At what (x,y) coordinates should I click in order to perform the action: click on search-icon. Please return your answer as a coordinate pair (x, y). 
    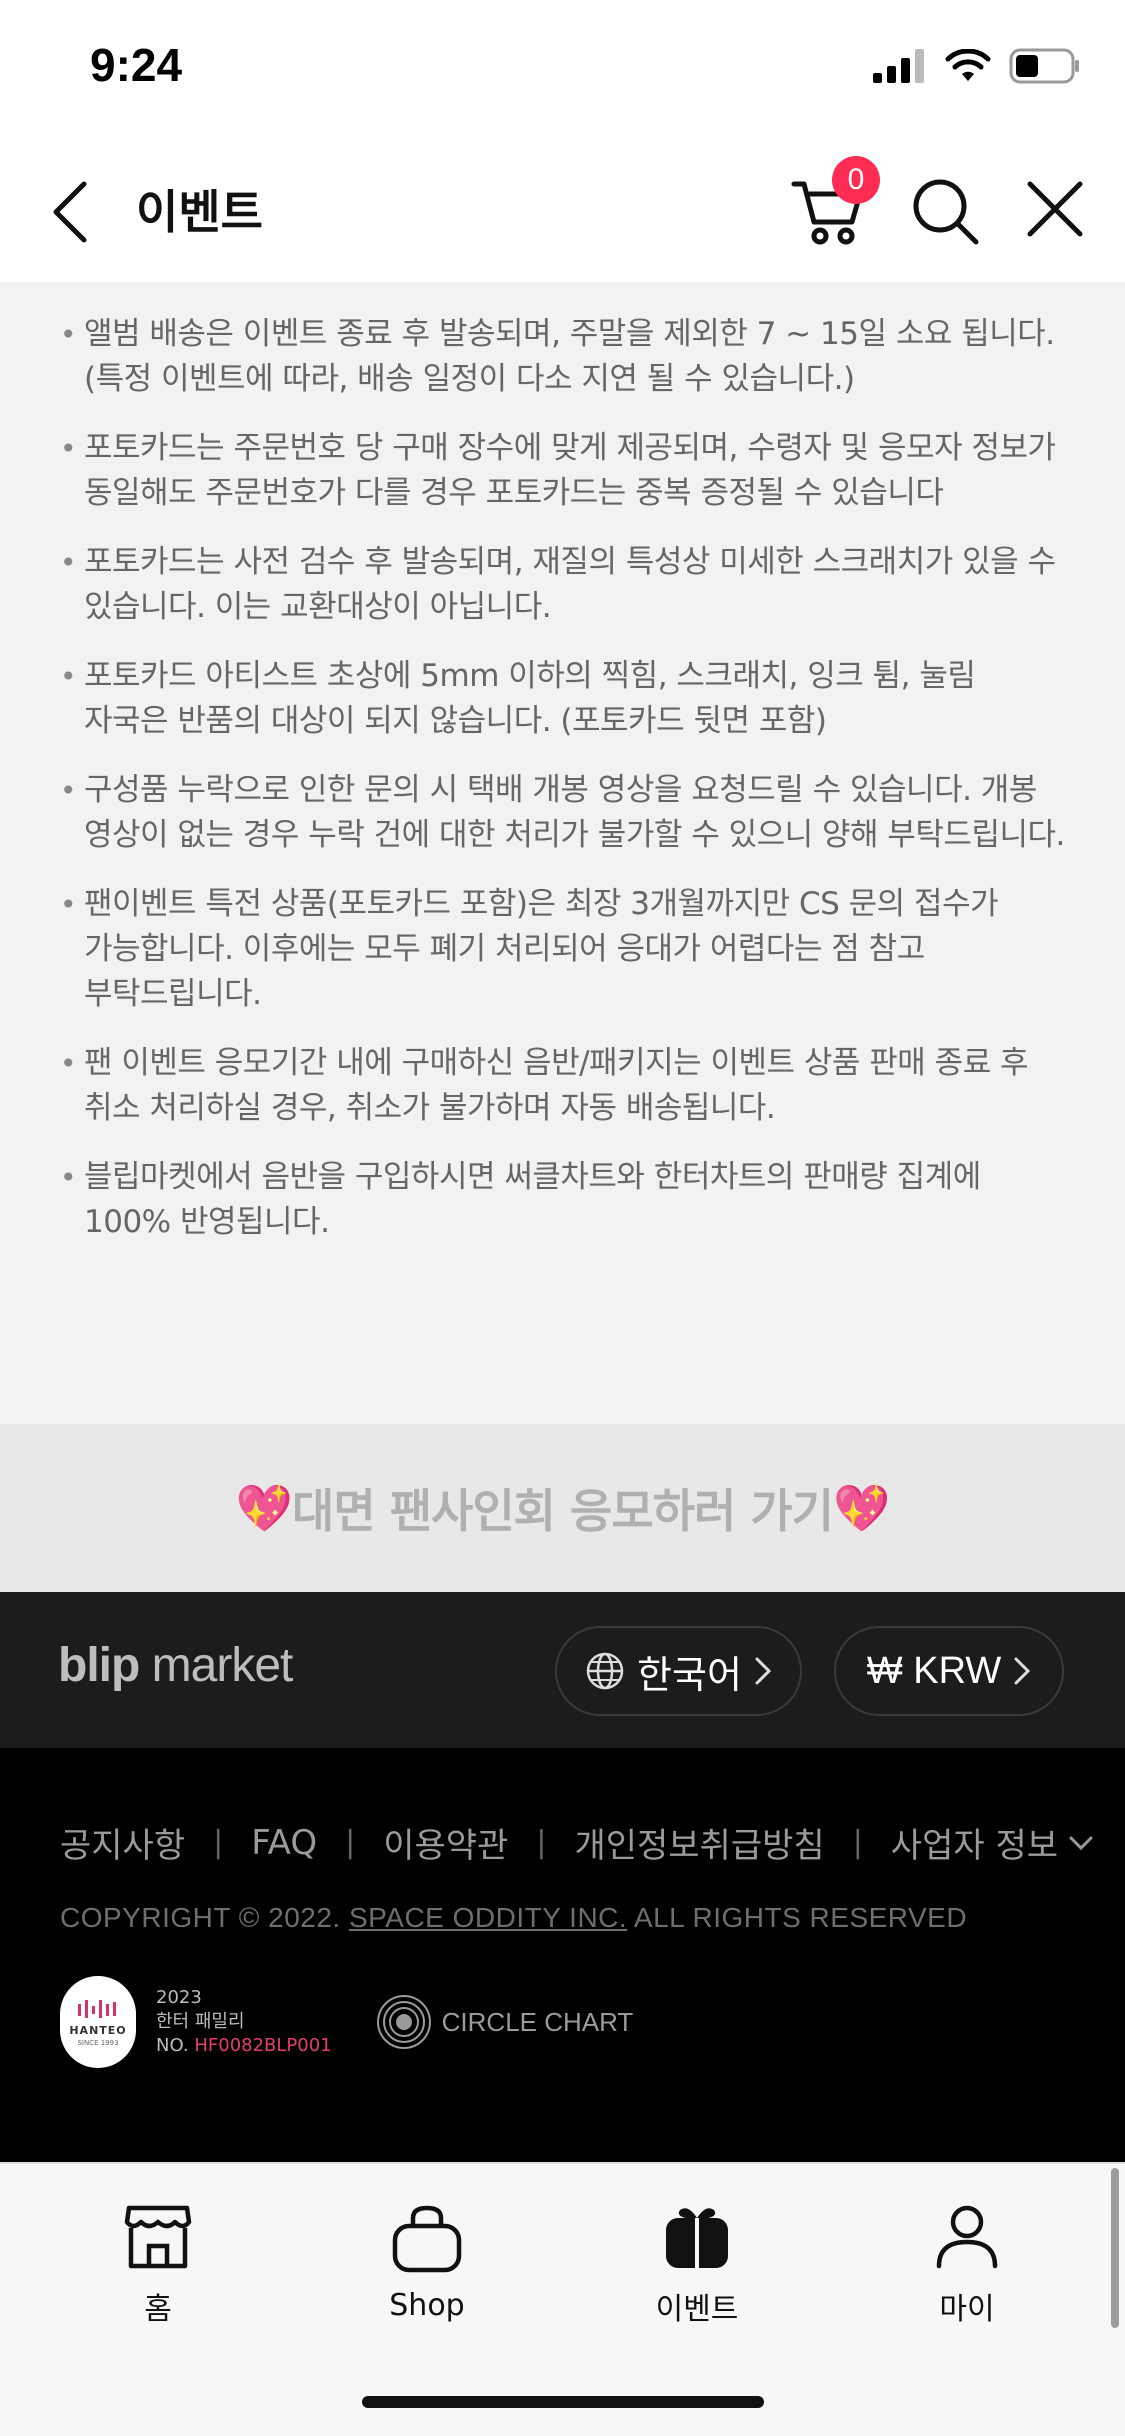
    Looking at the image, I should click on (946, 212).